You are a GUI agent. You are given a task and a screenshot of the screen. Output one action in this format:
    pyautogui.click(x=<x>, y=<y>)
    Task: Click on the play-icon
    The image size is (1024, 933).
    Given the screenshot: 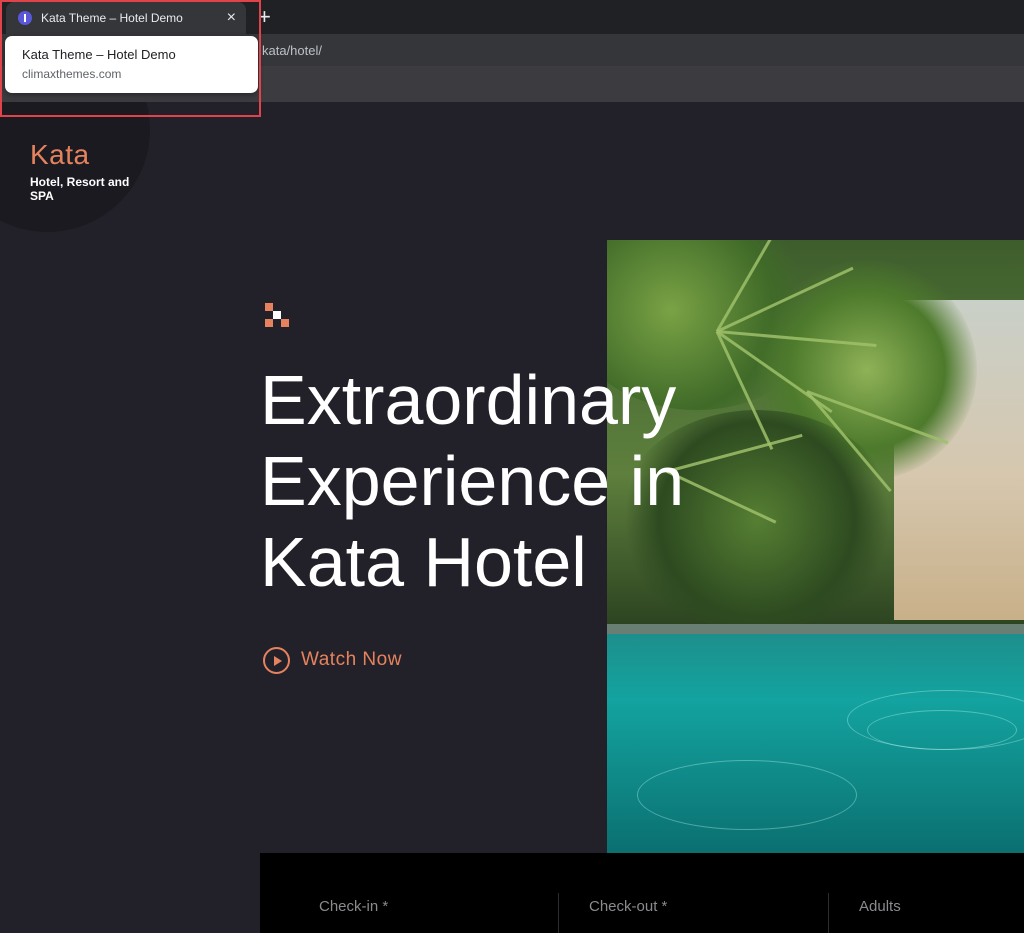 What is the action you would take?
    pyautogui.click(x=276, y=660)
    